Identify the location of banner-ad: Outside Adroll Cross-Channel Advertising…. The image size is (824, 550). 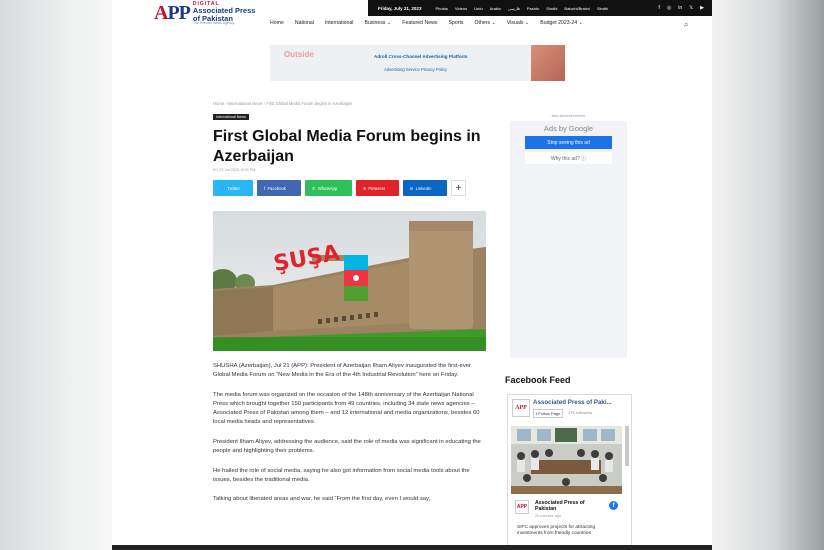
(417, 63).